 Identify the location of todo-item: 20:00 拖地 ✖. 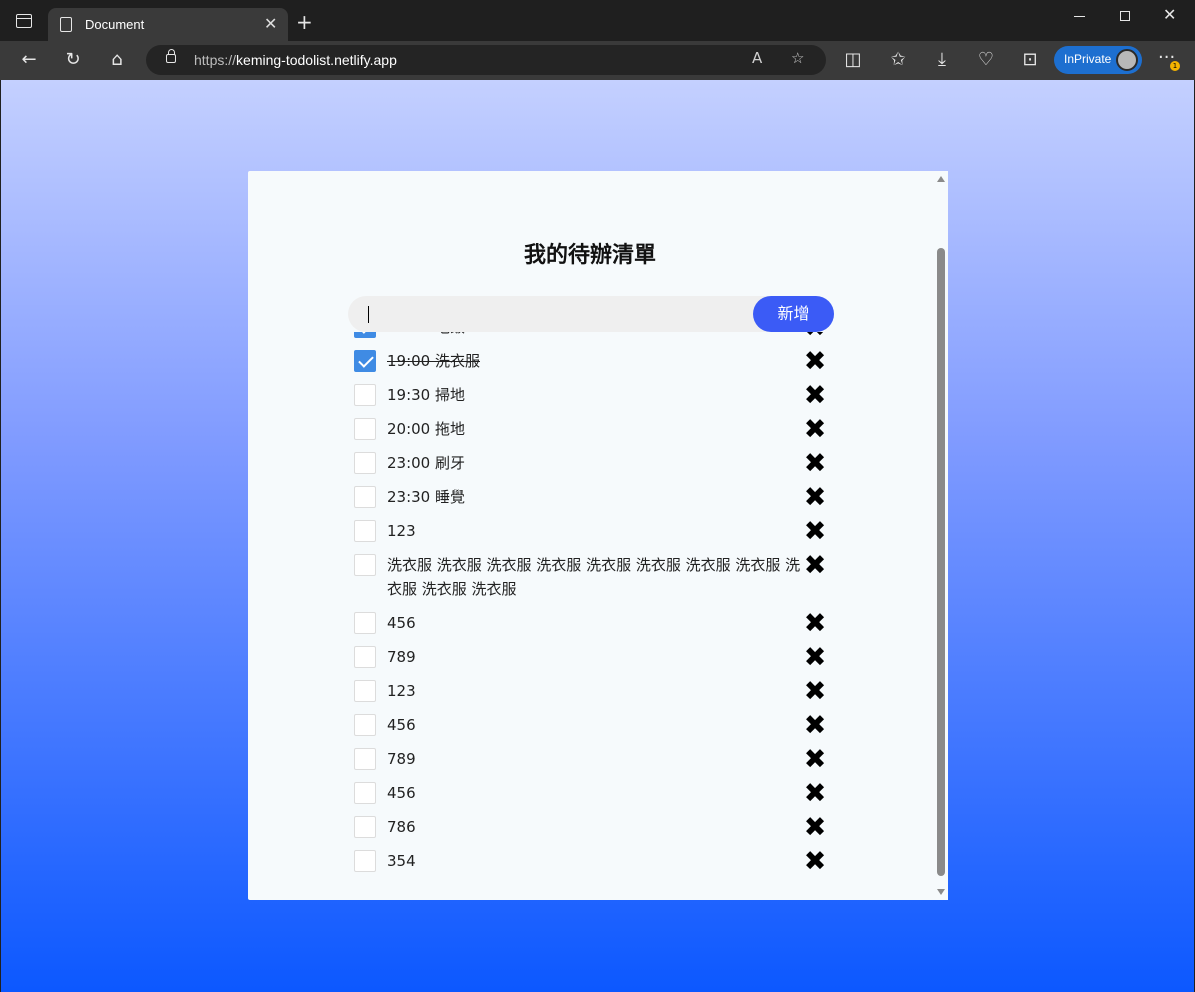
(593, 430).